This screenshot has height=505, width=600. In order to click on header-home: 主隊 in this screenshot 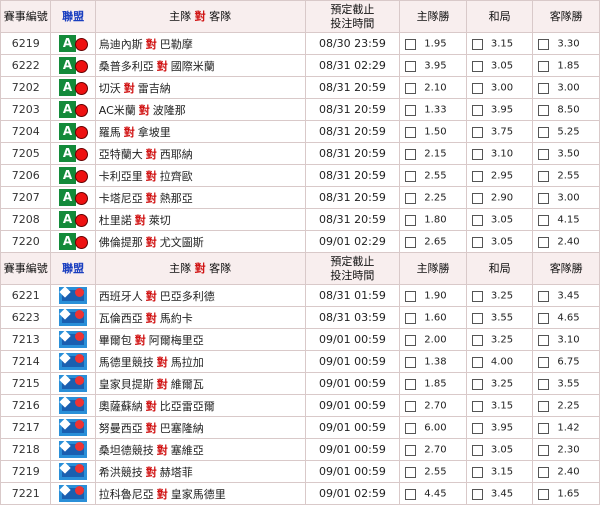, I will do `click(180, 16)`.